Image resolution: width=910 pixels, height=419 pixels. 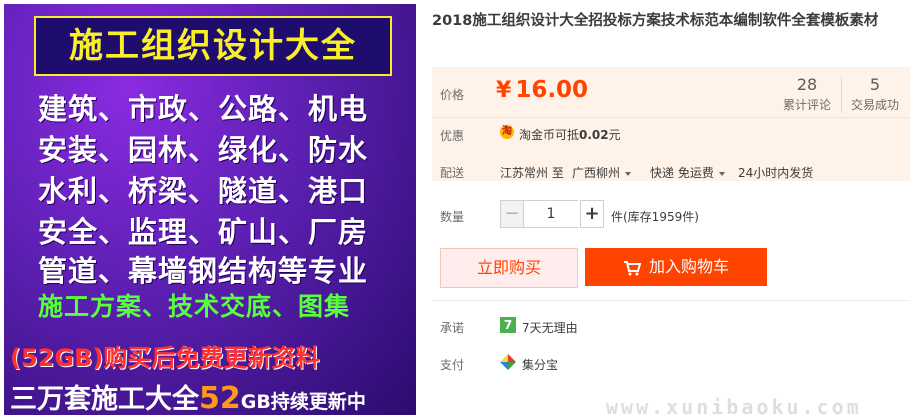 I want to click on quantity-minus-button: −, so click(x=512, y=214).